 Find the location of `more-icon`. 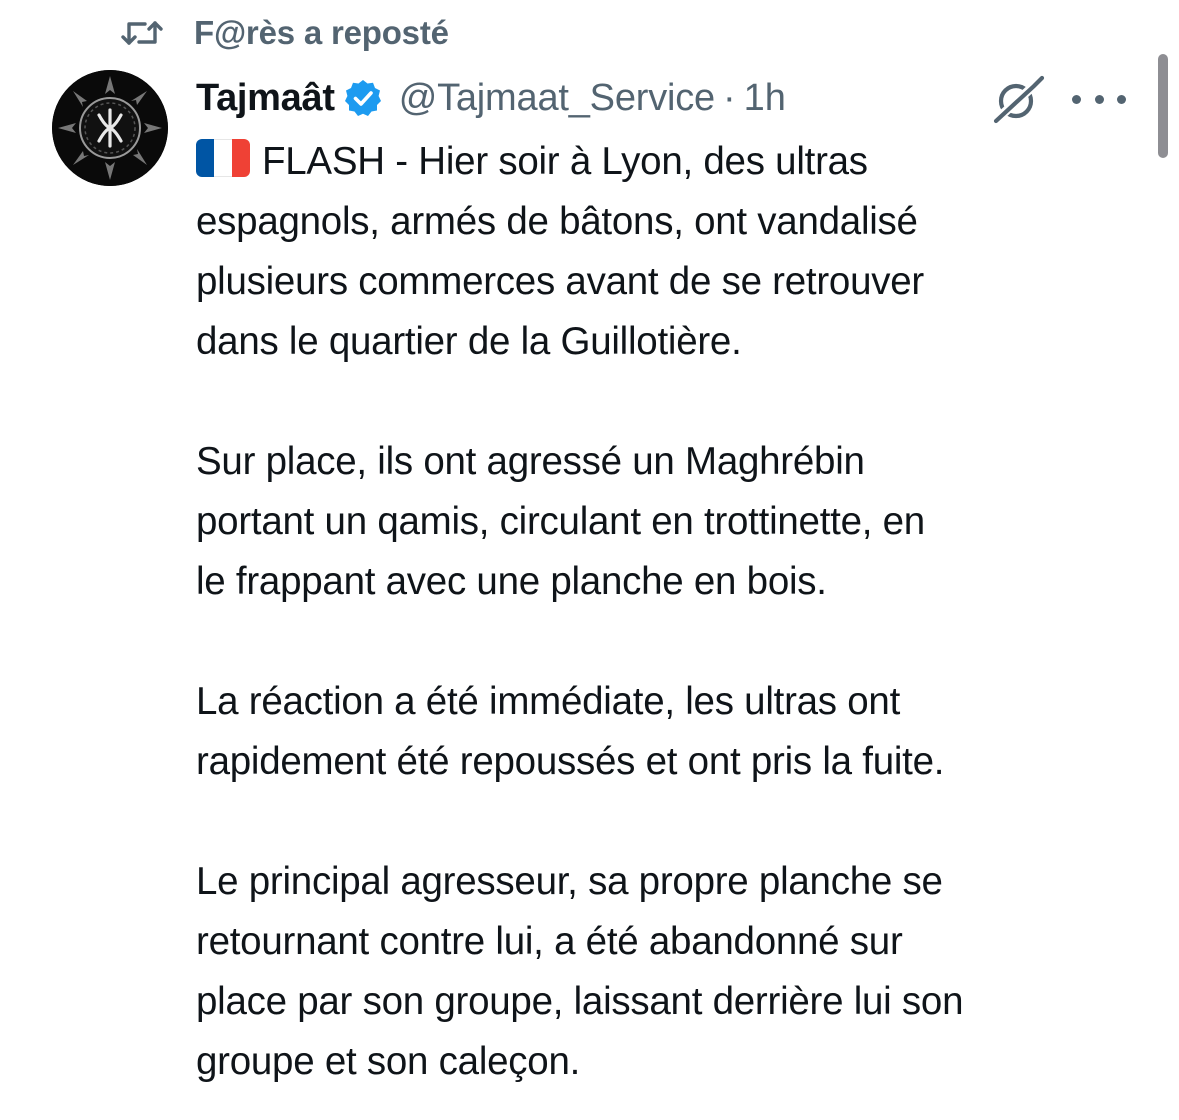

more-icon is located at coordinates (1099, 99).